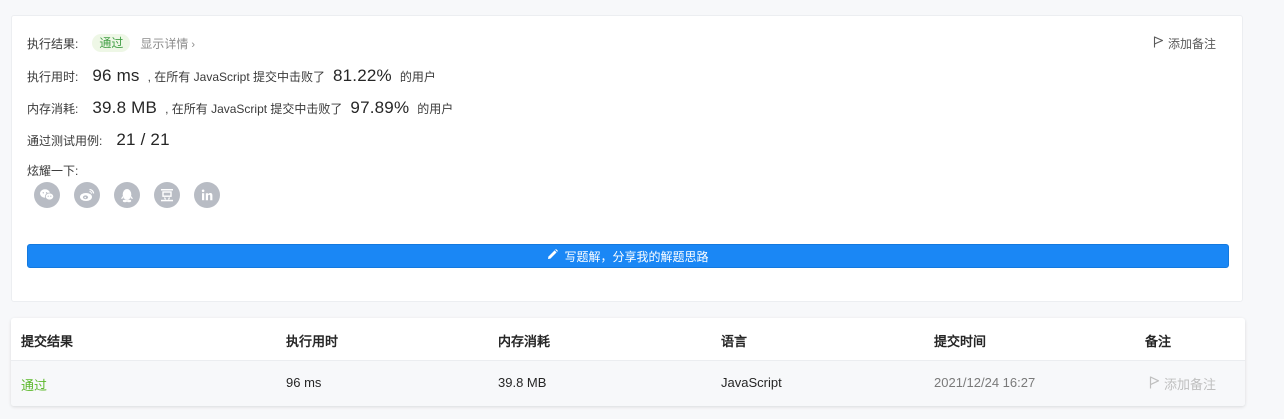  I want to click on qq-icon, so click(127, 195).